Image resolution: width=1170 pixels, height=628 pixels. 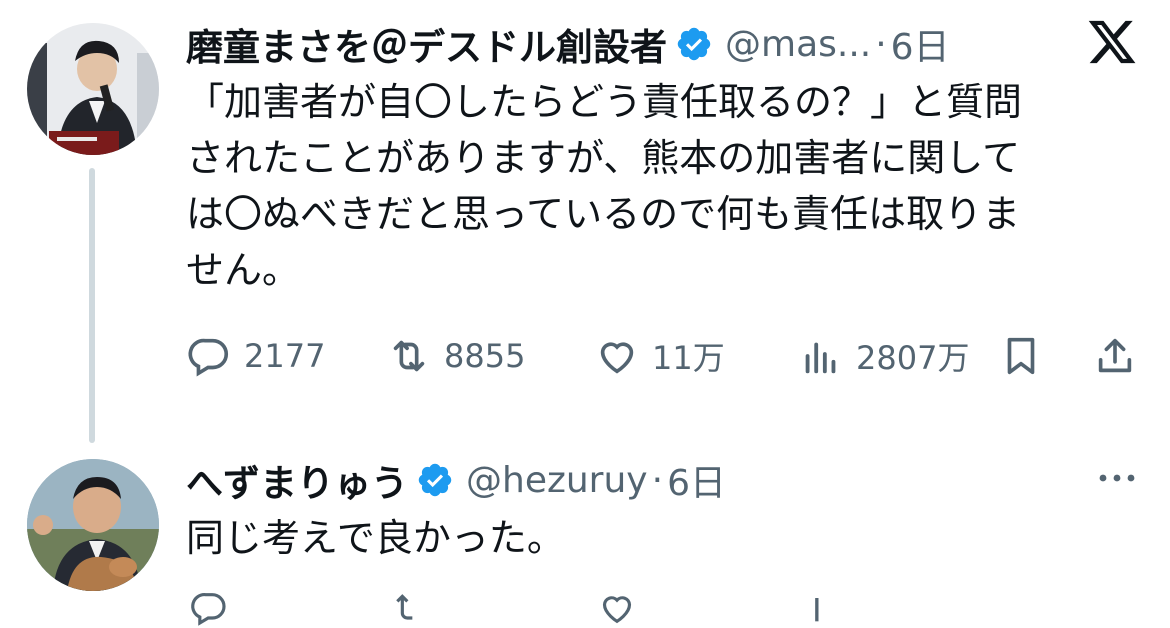 I want to click on bookmark-button, so click(x=1027, y=356).